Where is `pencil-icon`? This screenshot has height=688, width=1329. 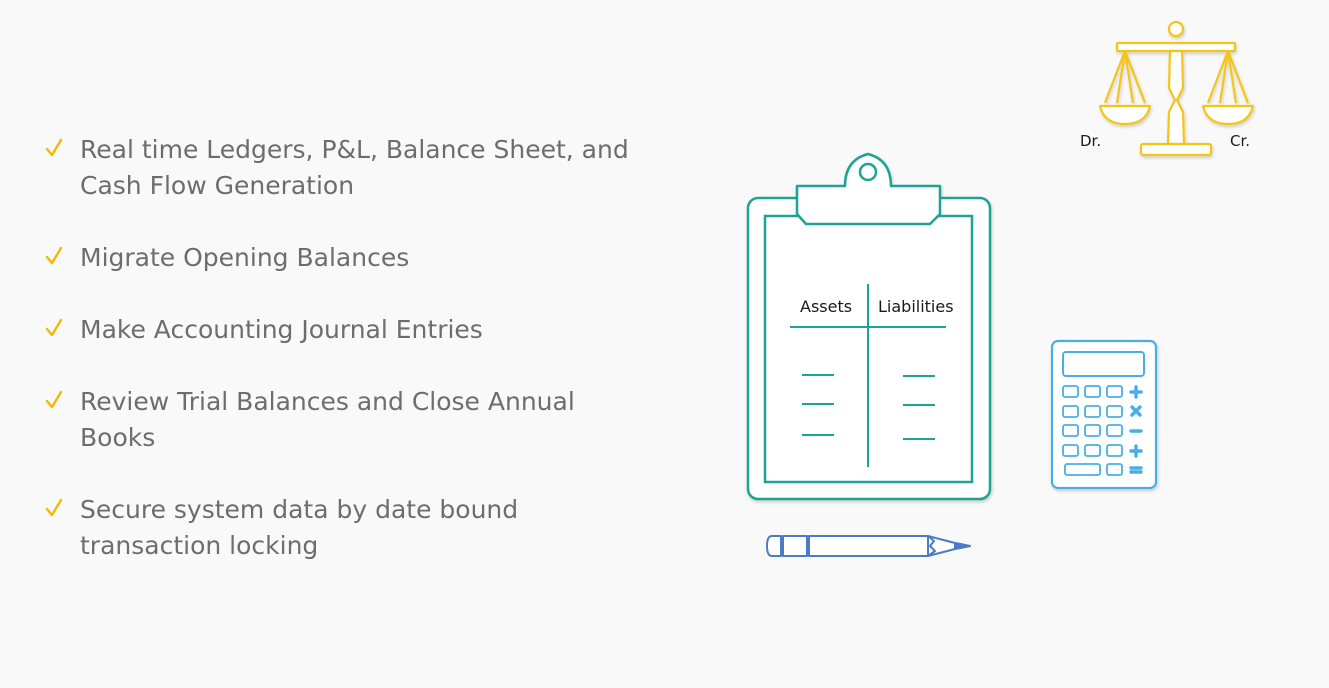
pencil-icon is located at coordinates (868, 546).